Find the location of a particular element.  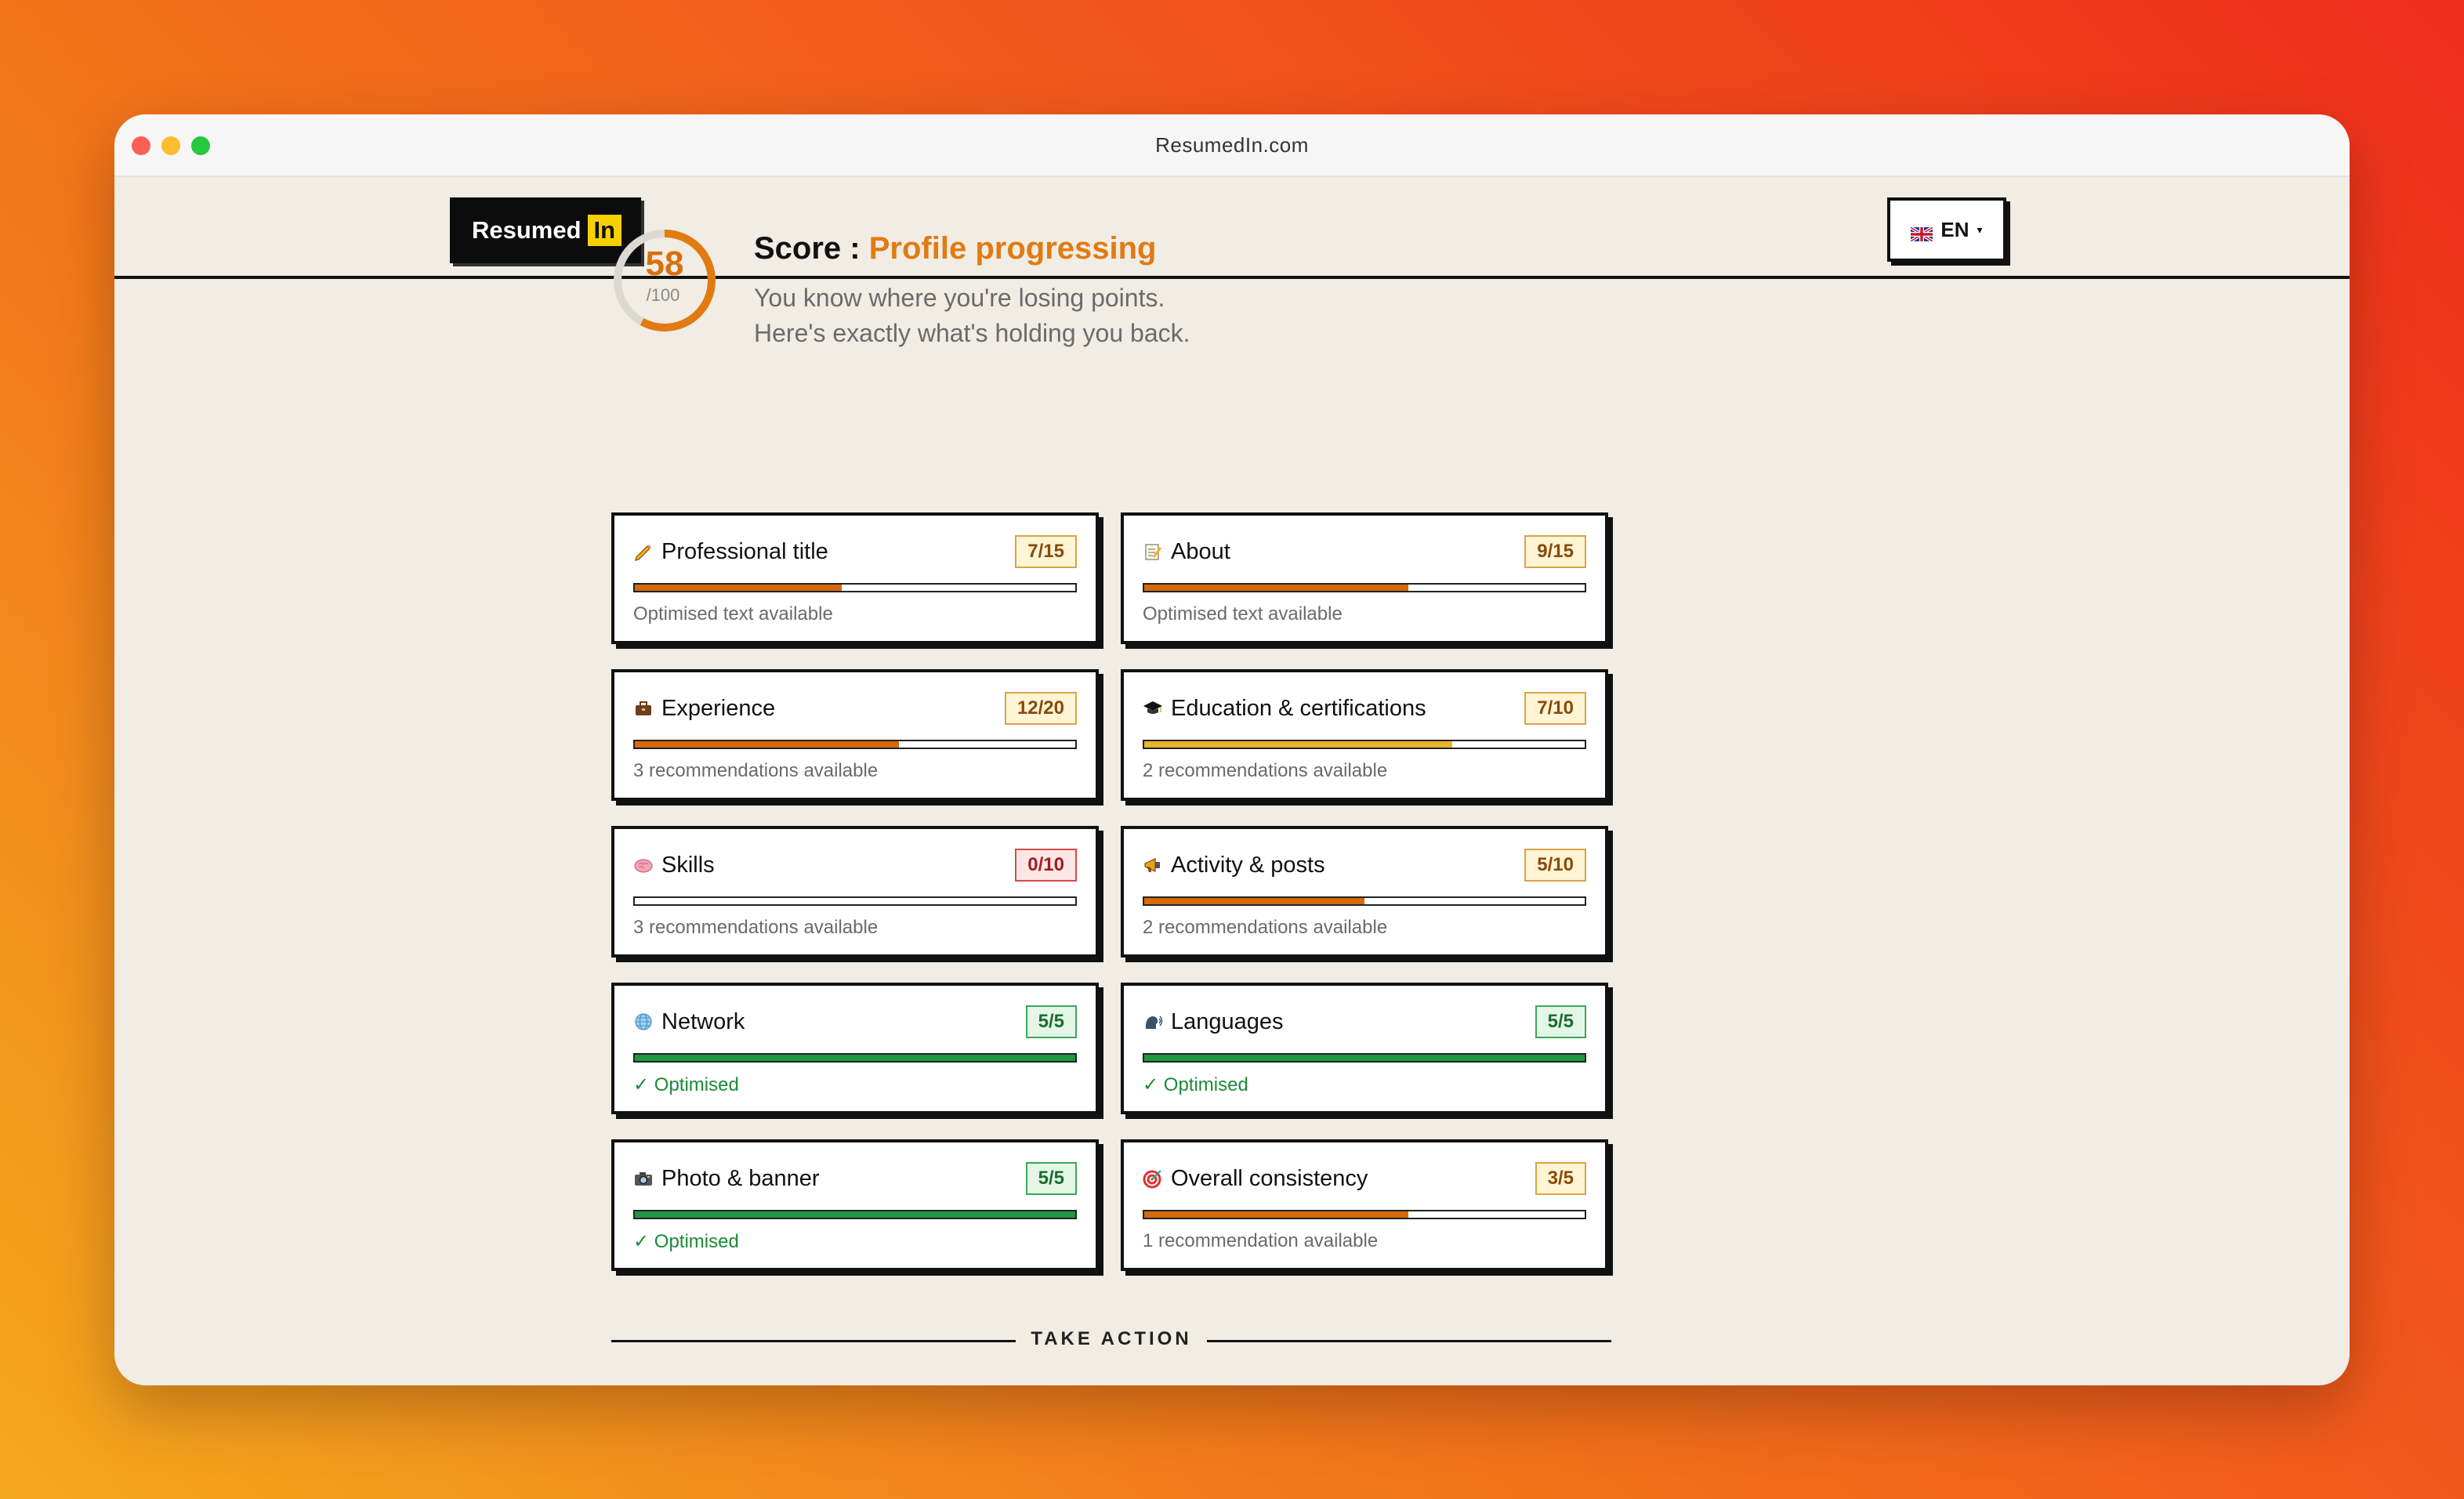

take-action-divider: TAKE ACTION is located at coordinates (1111, 1340).